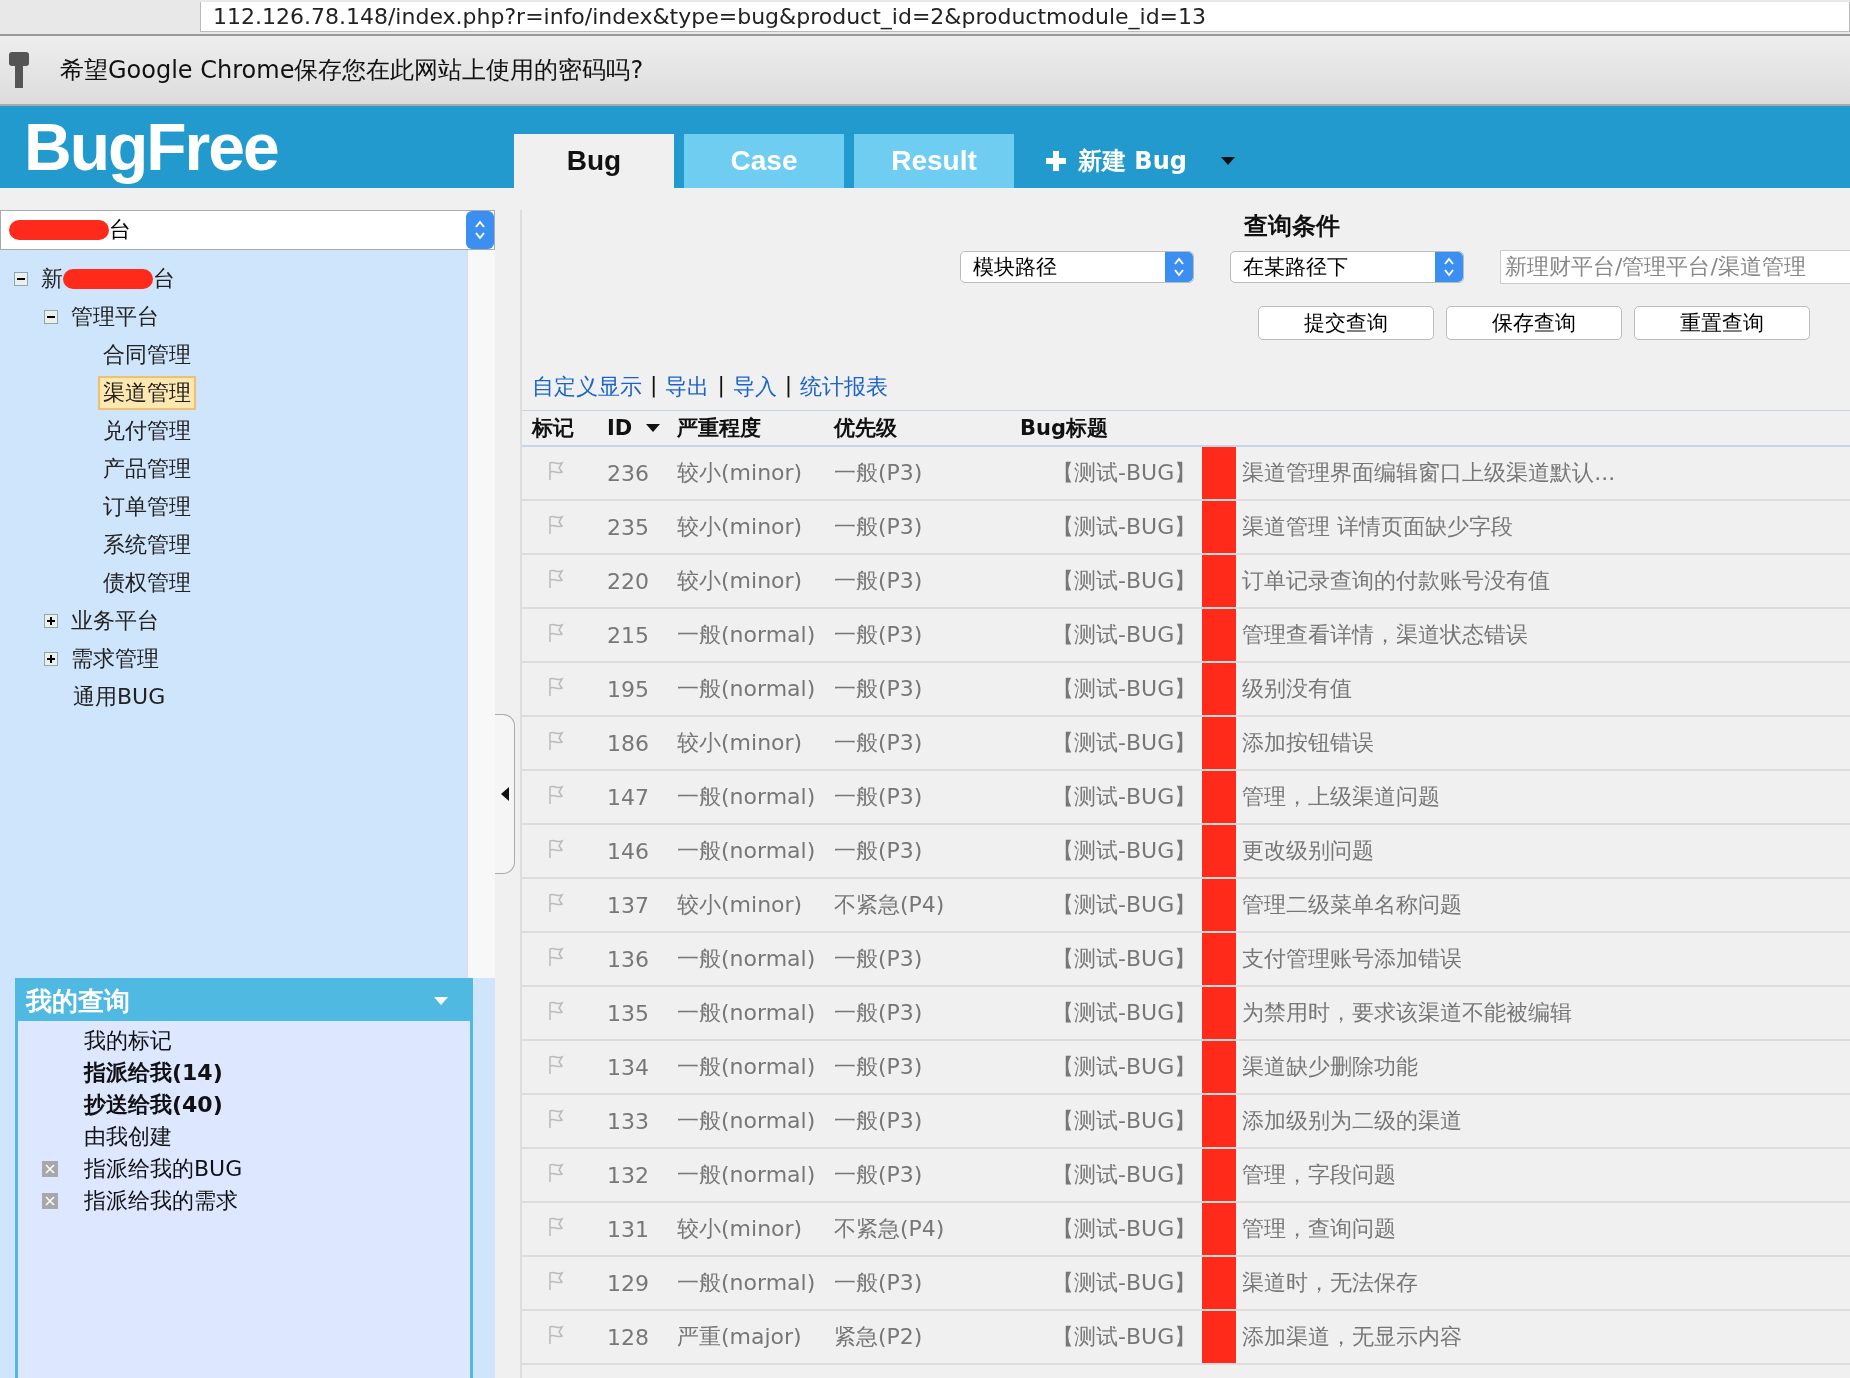 The height and width of the screenshot is (1378, 1850). I want to click on toolbar-link: 导出, so click(687, 387).